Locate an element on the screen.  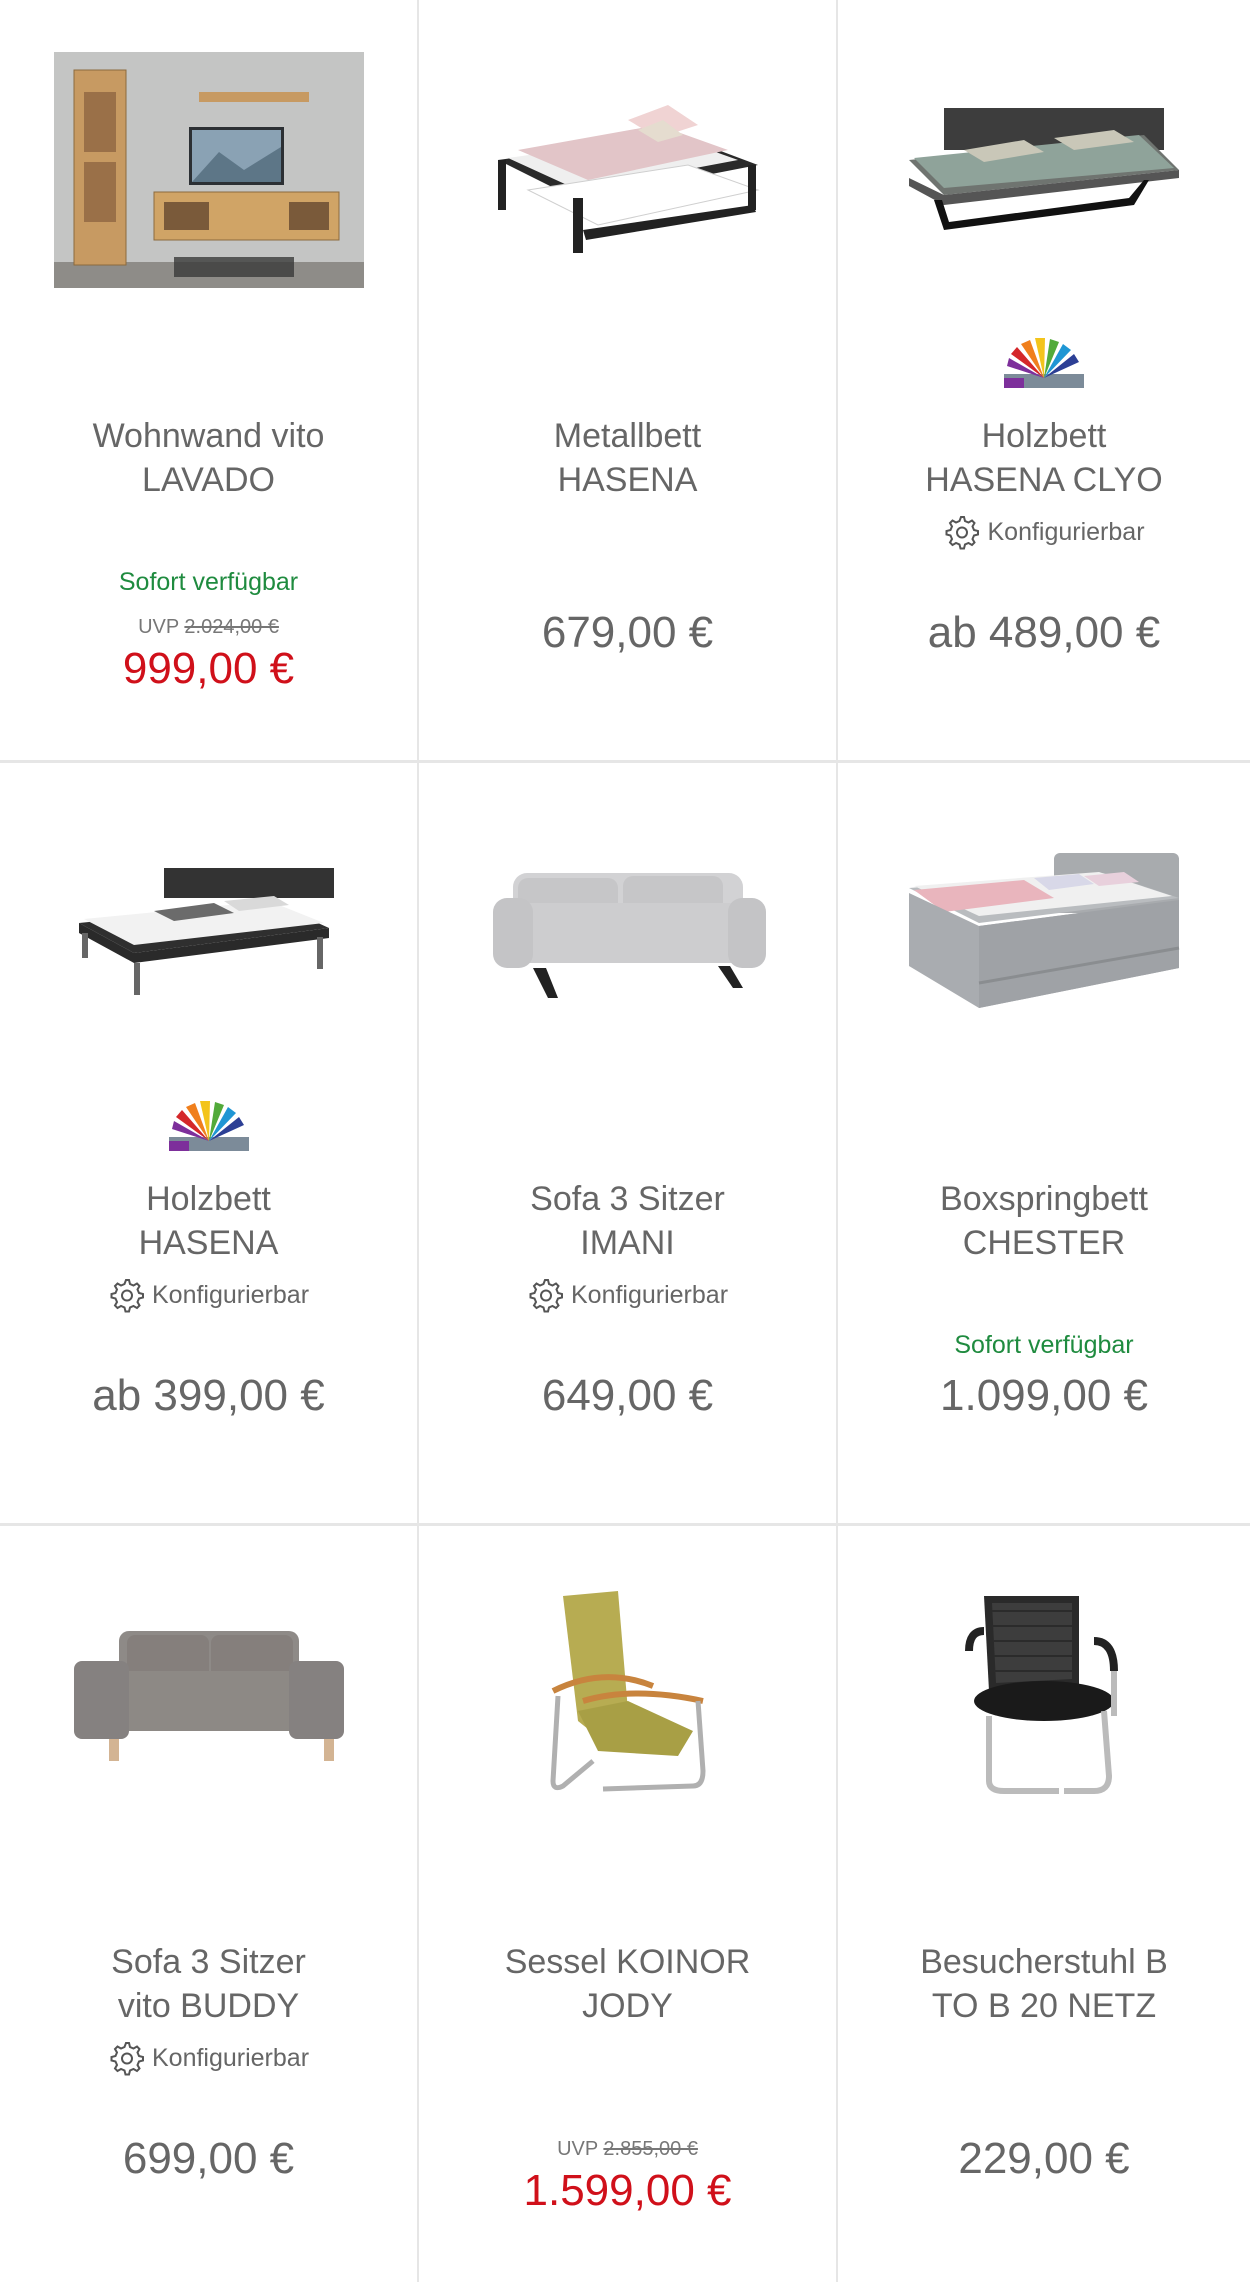
uvp-price: UVP 2.855,00 € is located at coordinates (627, 2149).